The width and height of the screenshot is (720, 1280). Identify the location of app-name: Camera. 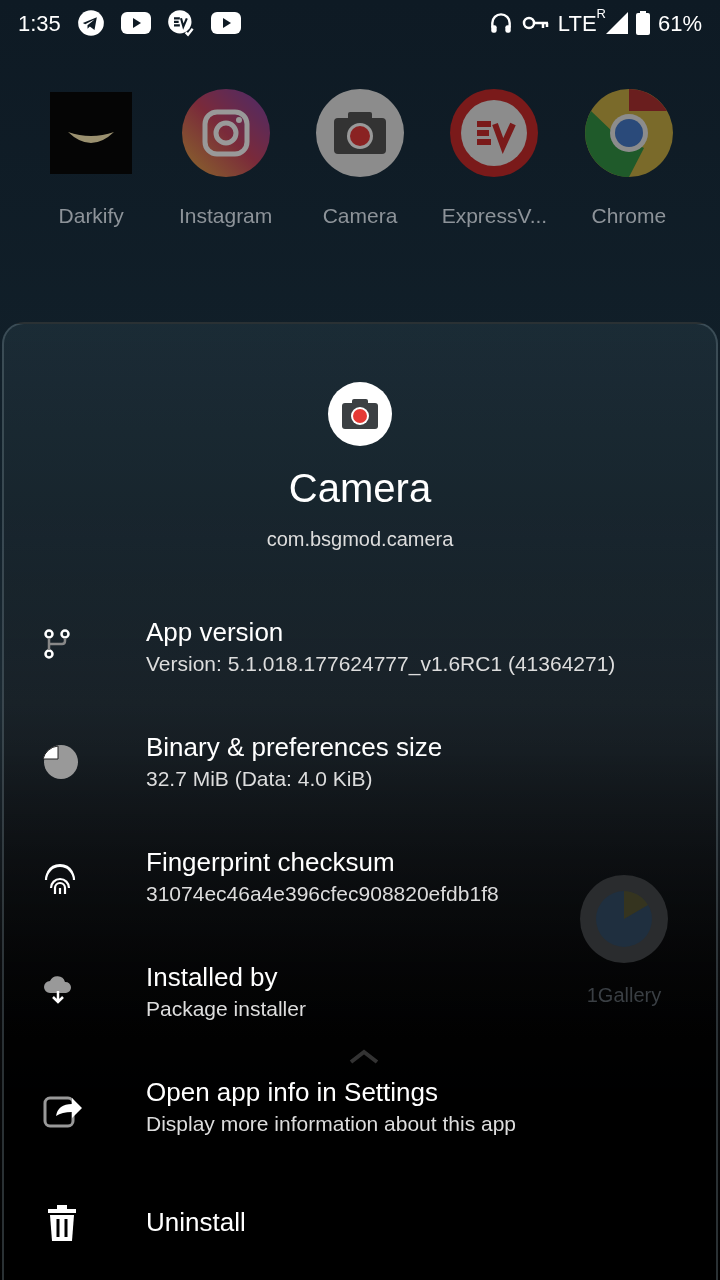
(360, 488).